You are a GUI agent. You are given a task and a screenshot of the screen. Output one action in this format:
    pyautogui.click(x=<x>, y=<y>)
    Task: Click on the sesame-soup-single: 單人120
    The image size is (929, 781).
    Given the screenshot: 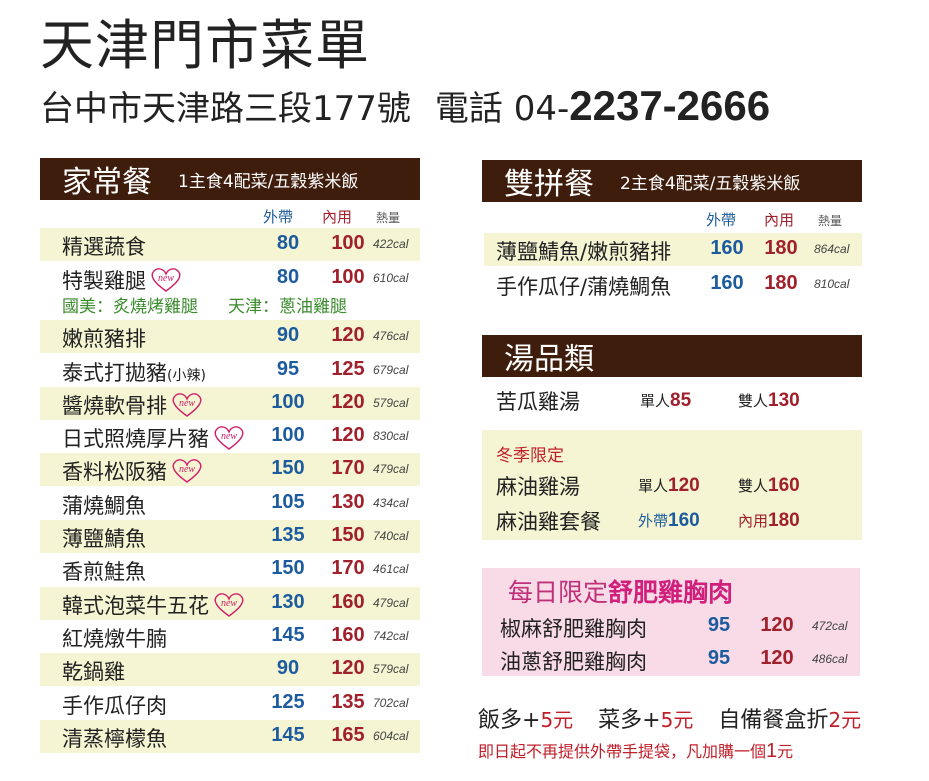 What is the action you would take?
    pyautogui.click(x=669, y=486)
    